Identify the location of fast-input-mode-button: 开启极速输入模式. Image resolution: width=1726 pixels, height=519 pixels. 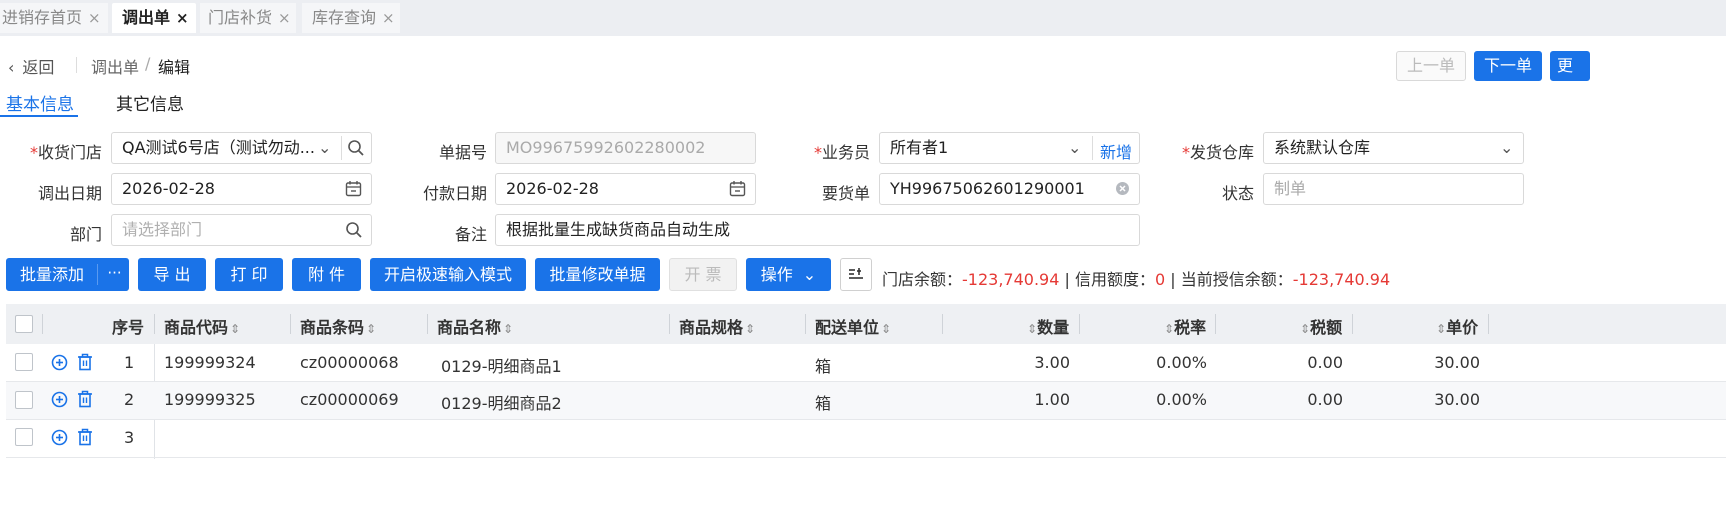
(448, 274).